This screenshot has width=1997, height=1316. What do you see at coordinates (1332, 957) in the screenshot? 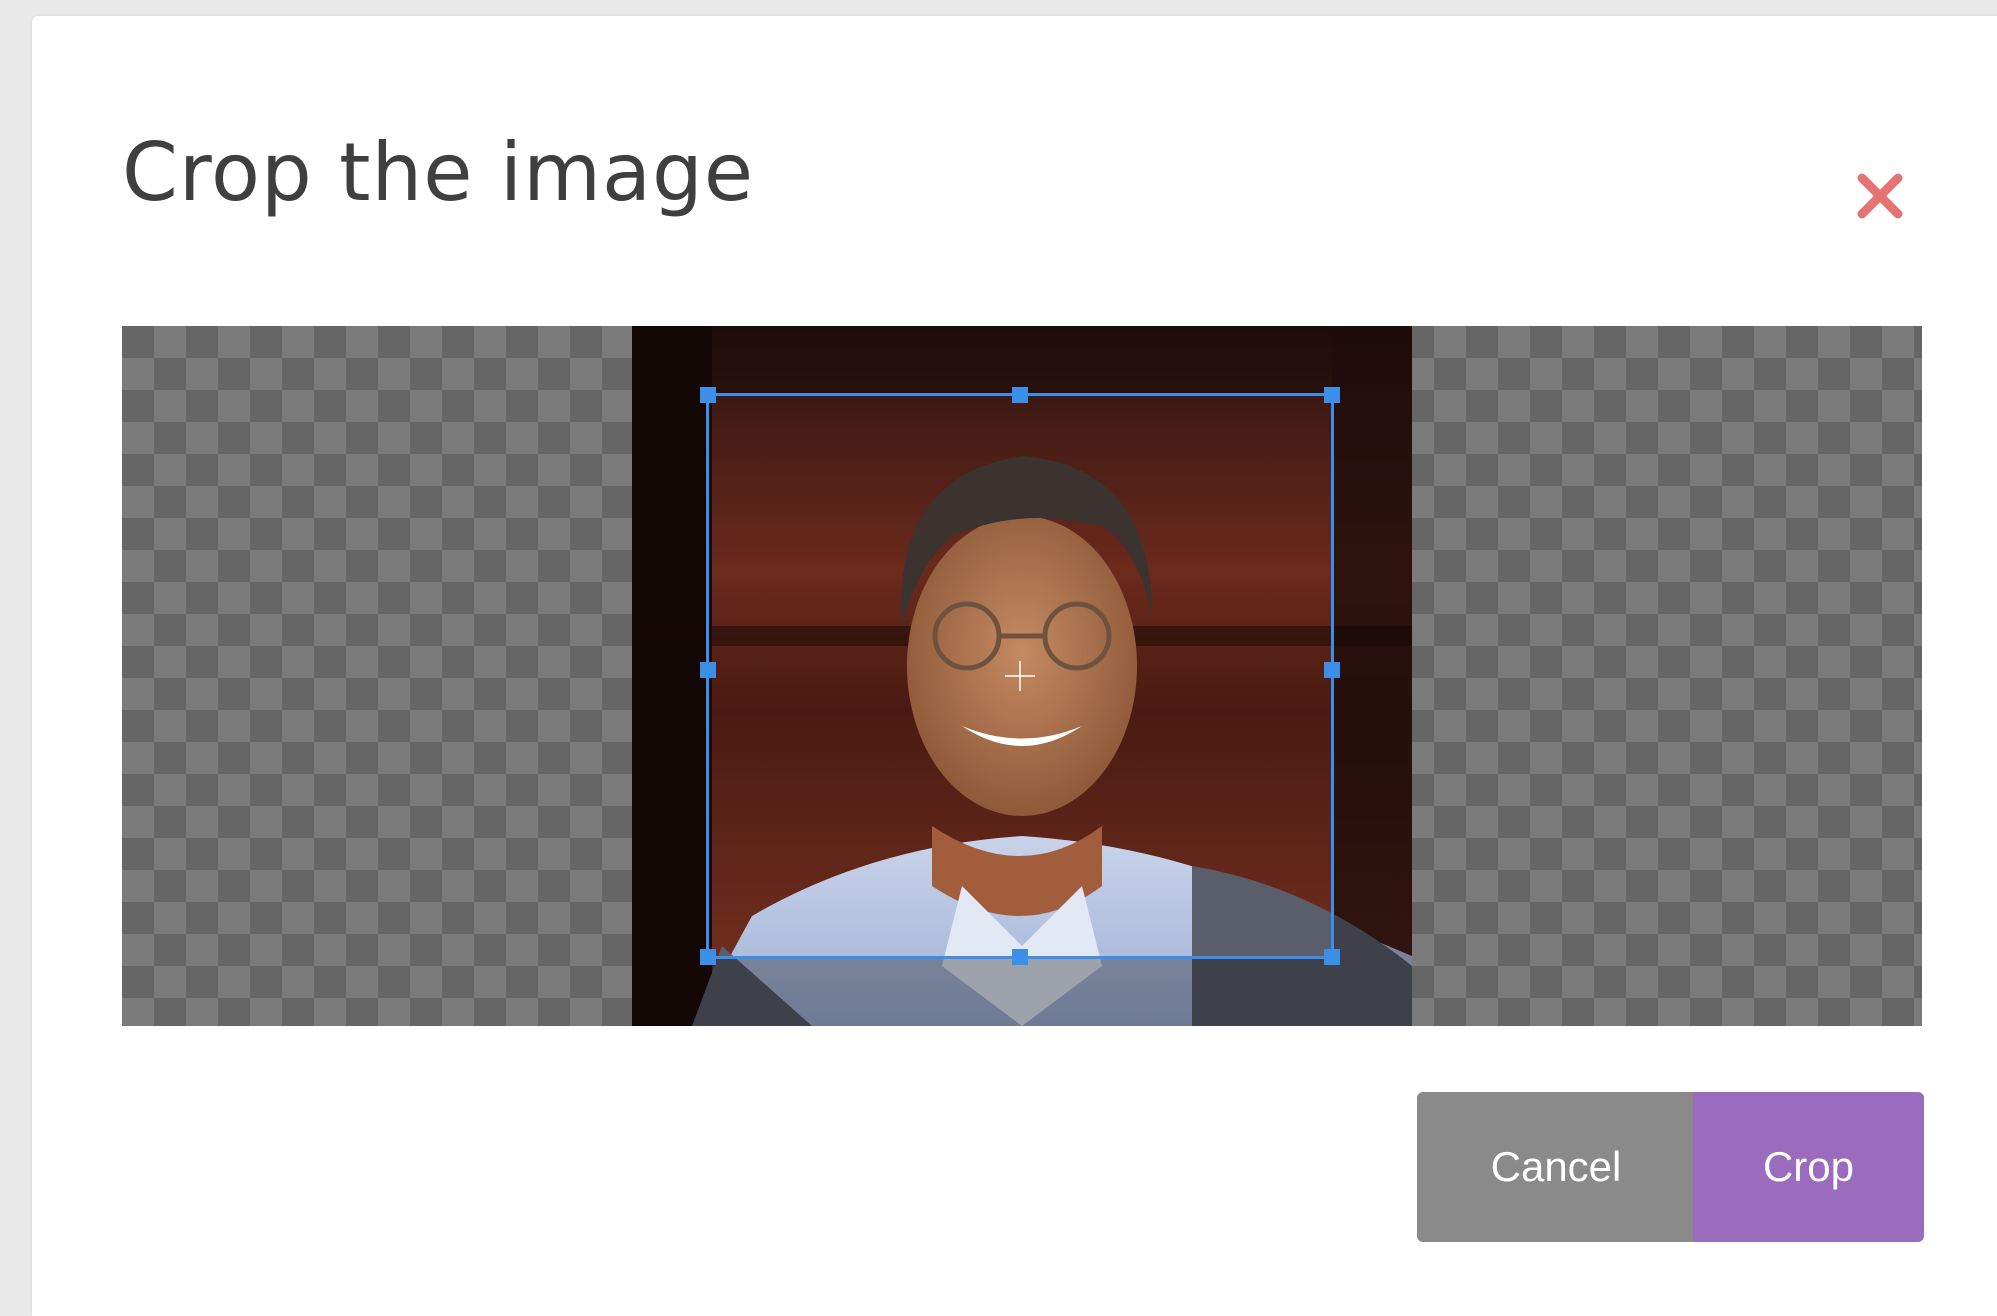
I see `crop-handle-bottom-right` at bounding box center [1332, 957].